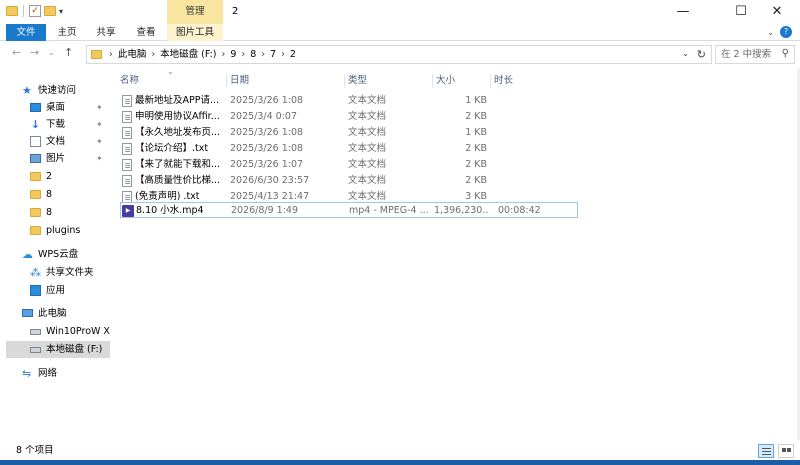 This screenshot has height=465, width=800. Describe the element at coordinates (349, 117) in the screenshot. I see `file-row: 申明使用协议Affir... 2025/3/4 0:07 文本文档 2 KB` at that location.